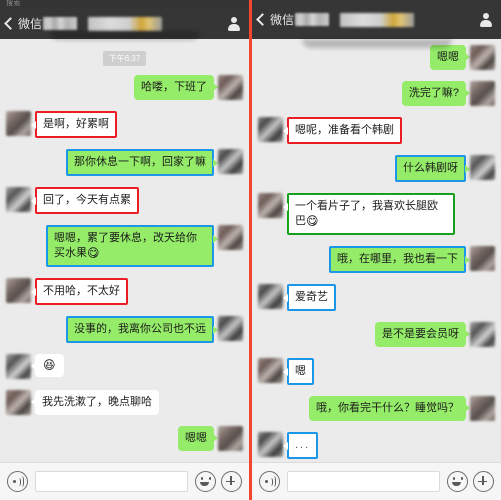 The image size is (501, 500). I want to click on message-text: 我先洗漱了，晚点聊哈, so click(97, 402).